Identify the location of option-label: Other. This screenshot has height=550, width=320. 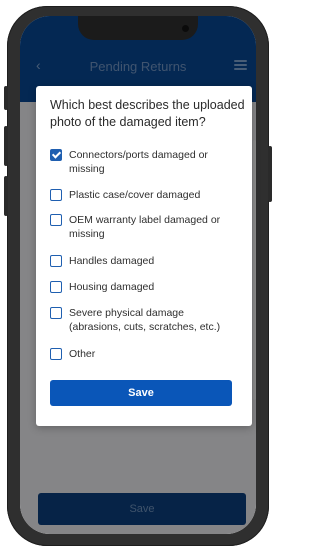
(82, 354).